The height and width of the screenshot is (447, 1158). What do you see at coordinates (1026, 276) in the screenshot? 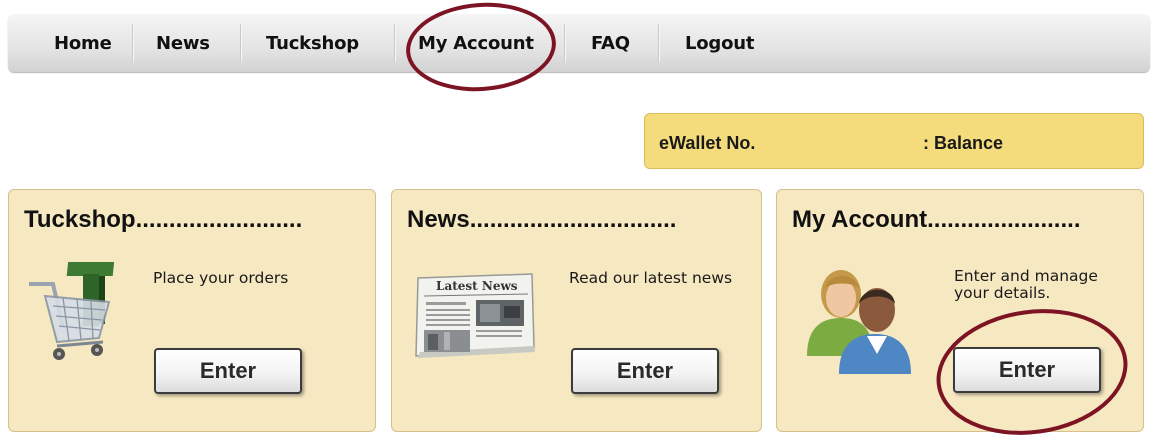
I see `card-desc-line-1: Enter and manage` at bounding box center [1026, 276].